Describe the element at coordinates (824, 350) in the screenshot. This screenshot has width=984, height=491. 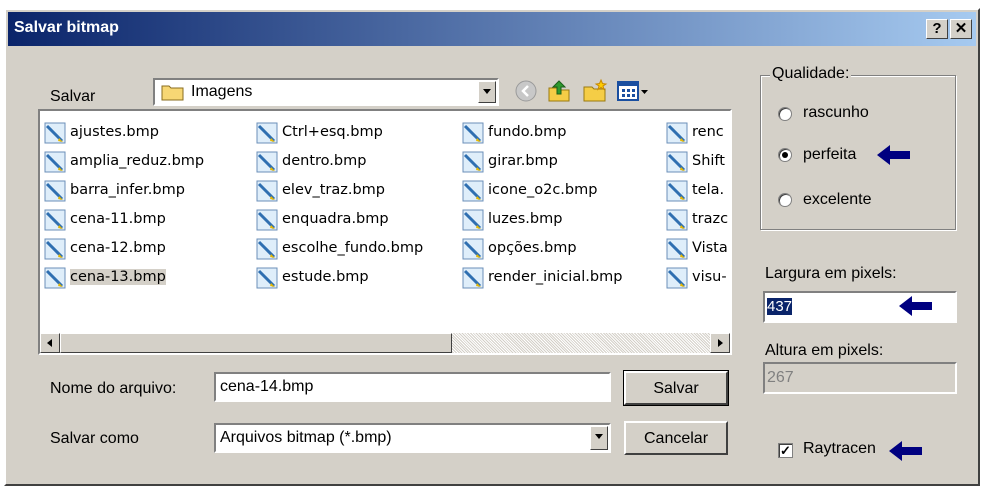
I see `height-label: Altura em pixels:` at that location.